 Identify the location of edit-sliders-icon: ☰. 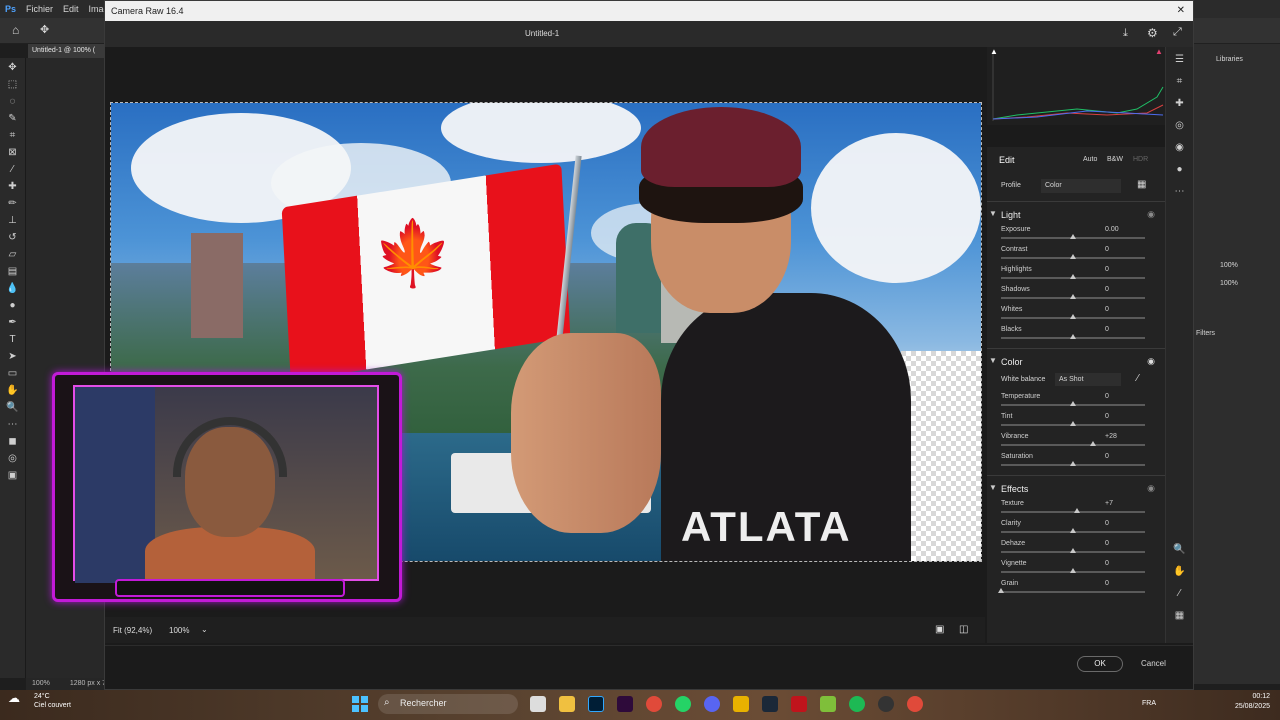
(1180, 60).